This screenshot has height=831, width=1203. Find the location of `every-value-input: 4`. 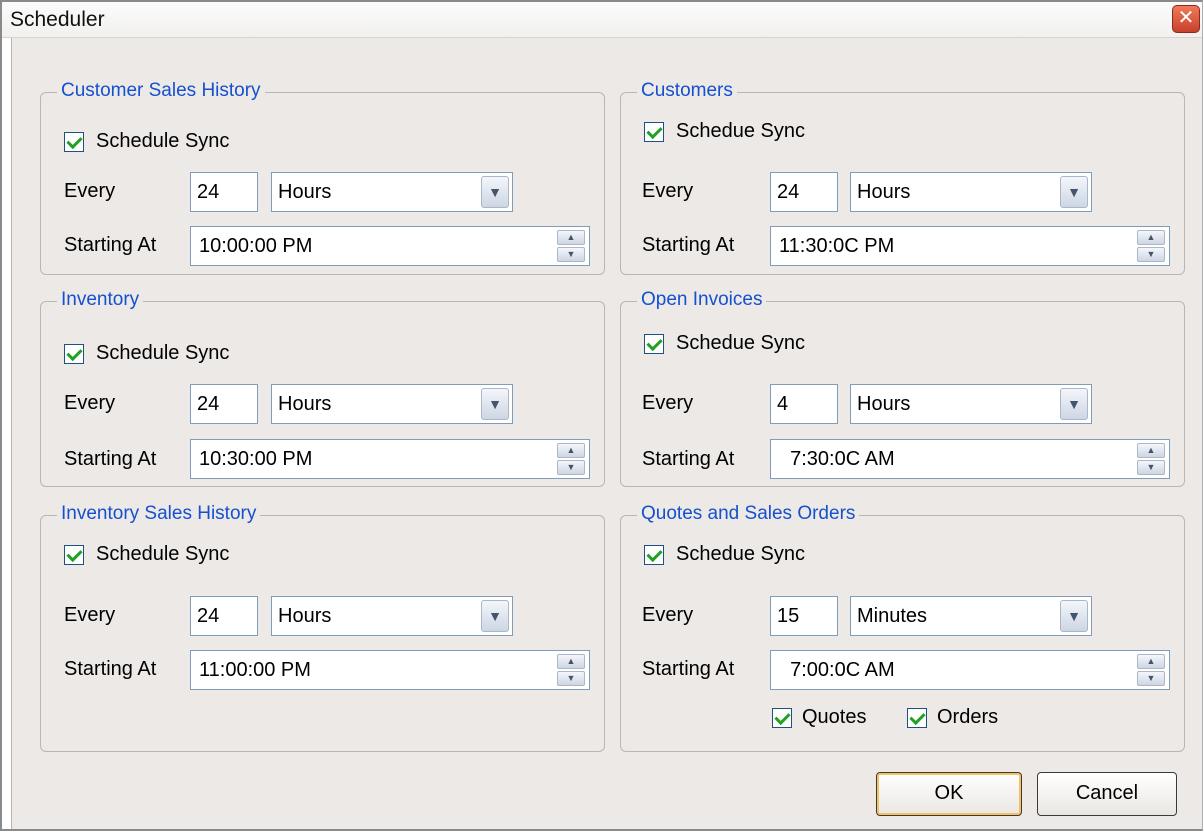

every-value-input: 4 is located at coordinates (804, 404).